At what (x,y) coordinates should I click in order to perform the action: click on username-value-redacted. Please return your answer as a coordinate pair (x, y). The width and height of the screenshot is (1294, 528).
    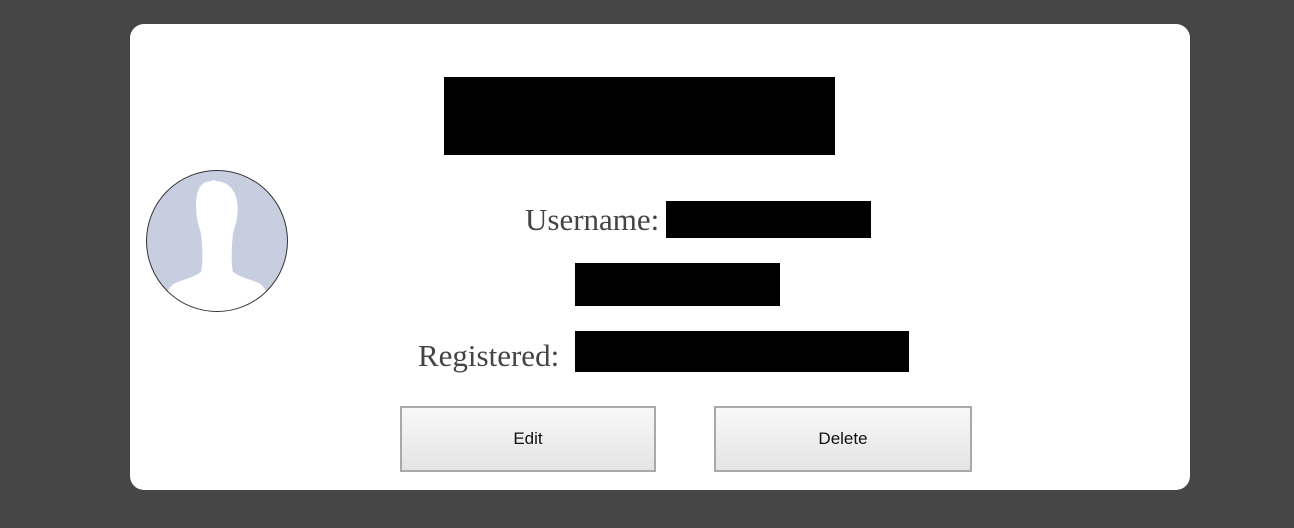
    Looking at the image, I should click on (768, 219).